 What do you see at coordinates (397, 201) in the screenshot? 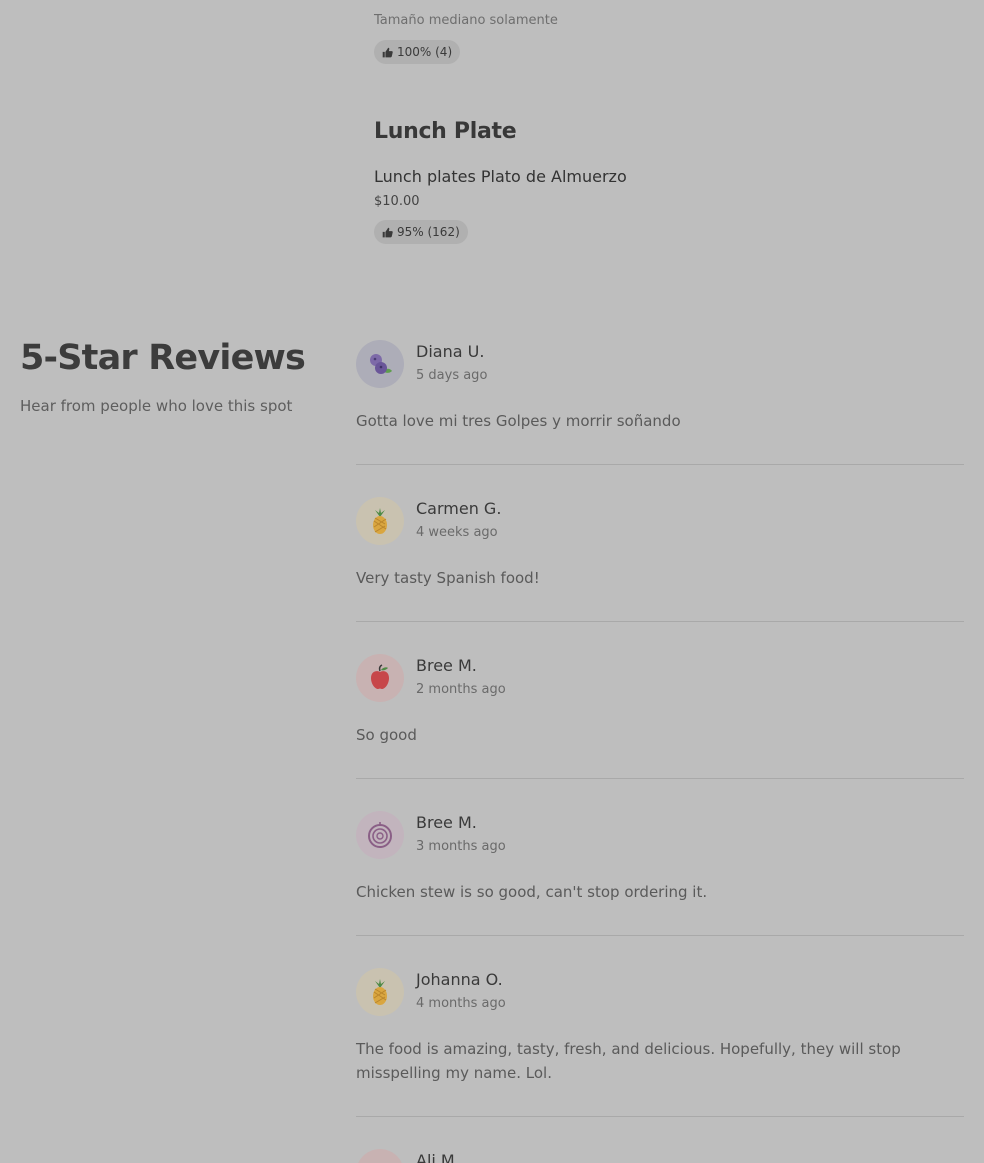
I see `menu-item-price: $10.00` at bounding box center [397, 201].